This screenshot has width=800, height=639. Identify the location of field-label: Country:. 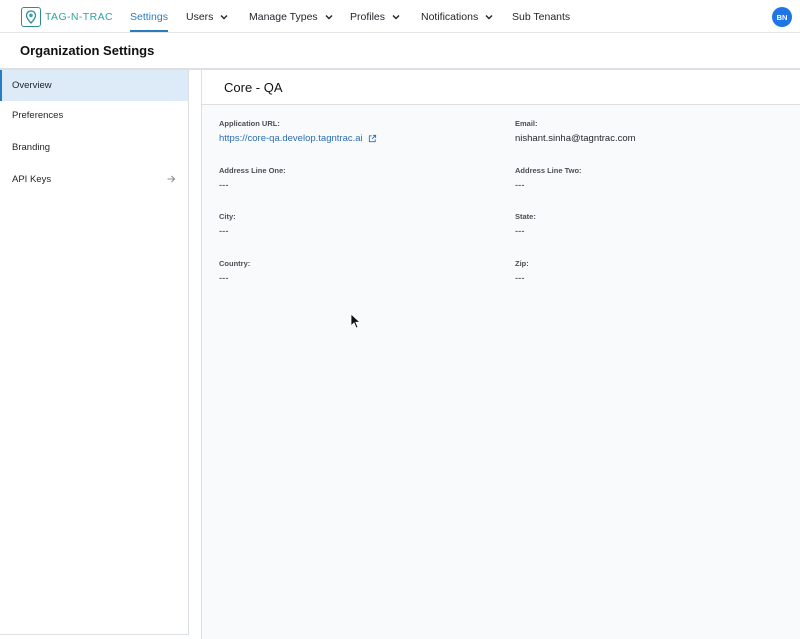
(235, 263).